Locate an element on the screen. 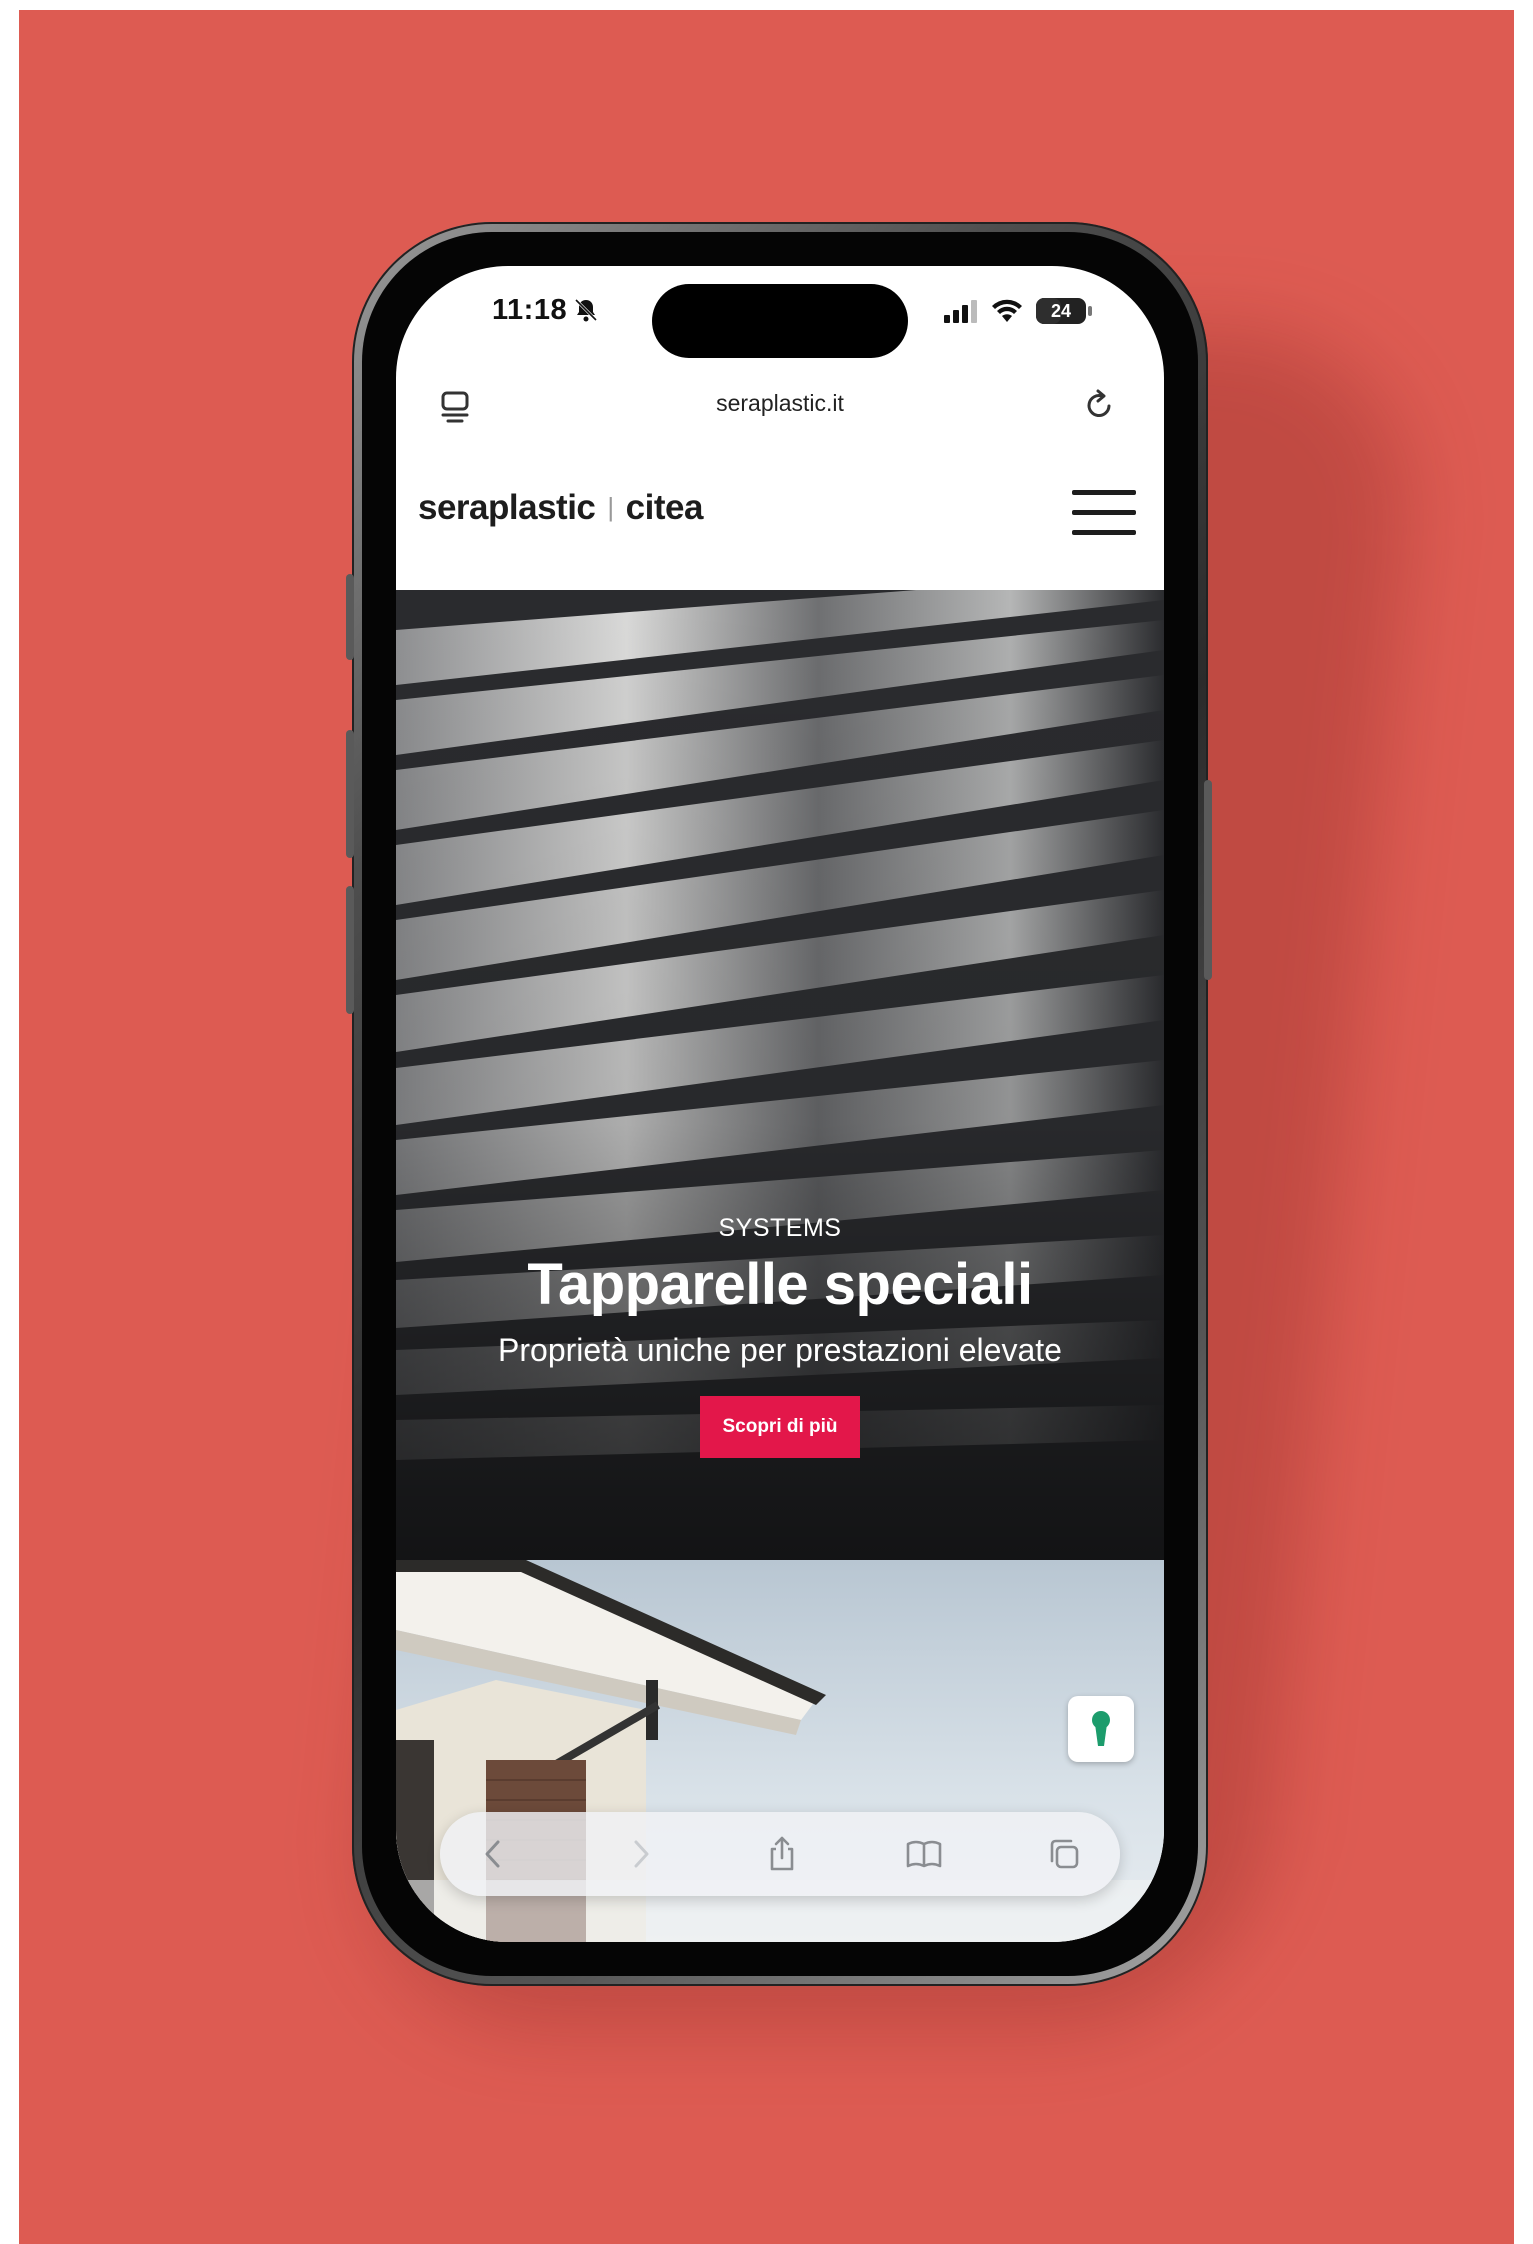  battery-cap is located at coordinates (1090, 311).